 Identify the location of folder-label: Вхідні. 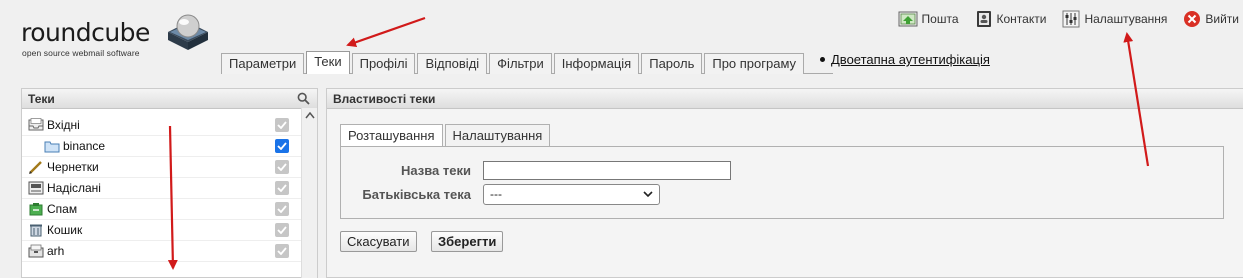
(63, 125).